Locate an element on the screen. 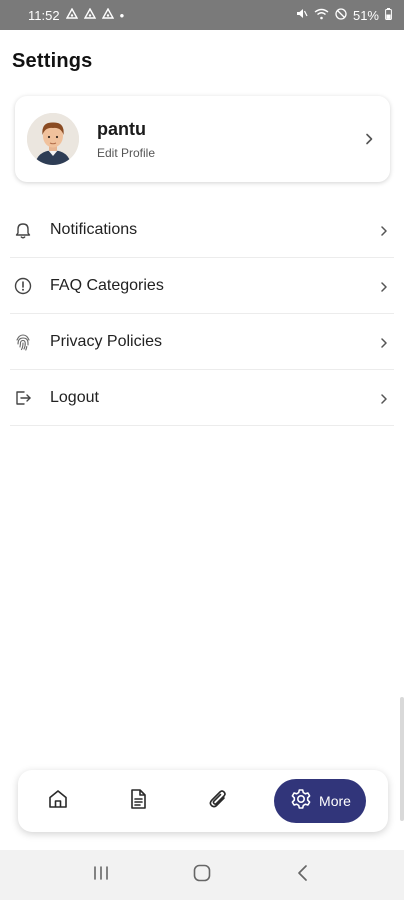 This screenshot has height=900, width=404. avatar is located at coordinates (53, 139).